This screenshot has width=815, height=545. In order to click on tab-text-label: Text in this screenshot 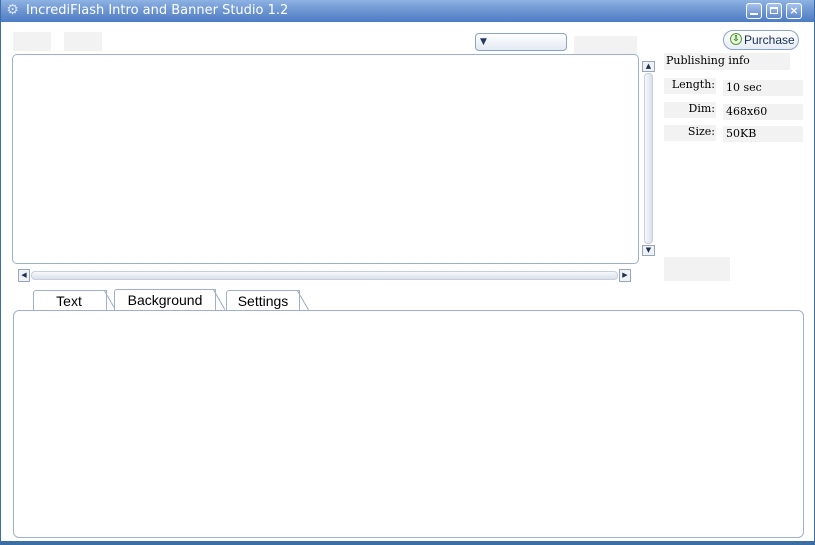, I will do `click(69, 301)`.